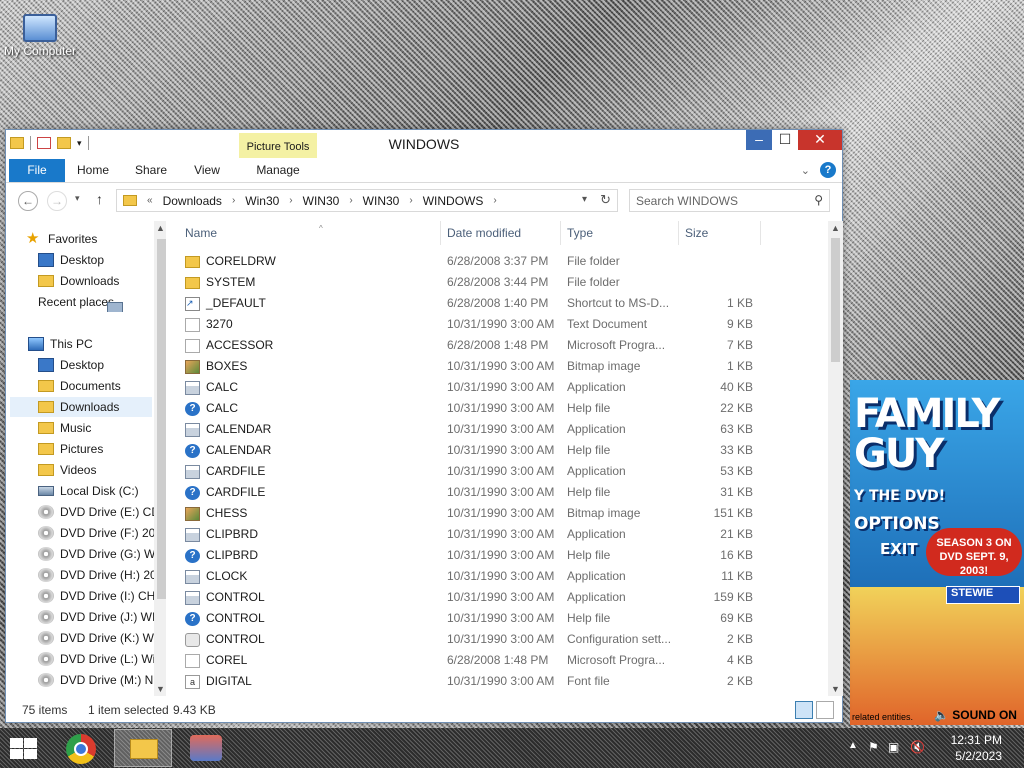 This screenshot has width=1024, height=768. What do you see at coordinates (81, 407) in the screenshot?
I see `nav-pc-downloads: Downloads` at bounding box center [81, 407].